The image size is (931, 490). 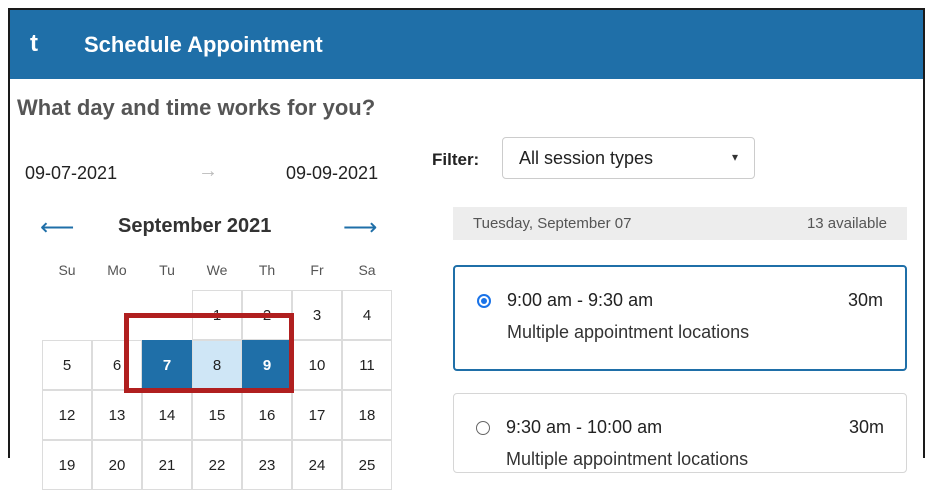 I want to click on prev-month-arrow-icon: ⟵, so click(x=57, y=227).